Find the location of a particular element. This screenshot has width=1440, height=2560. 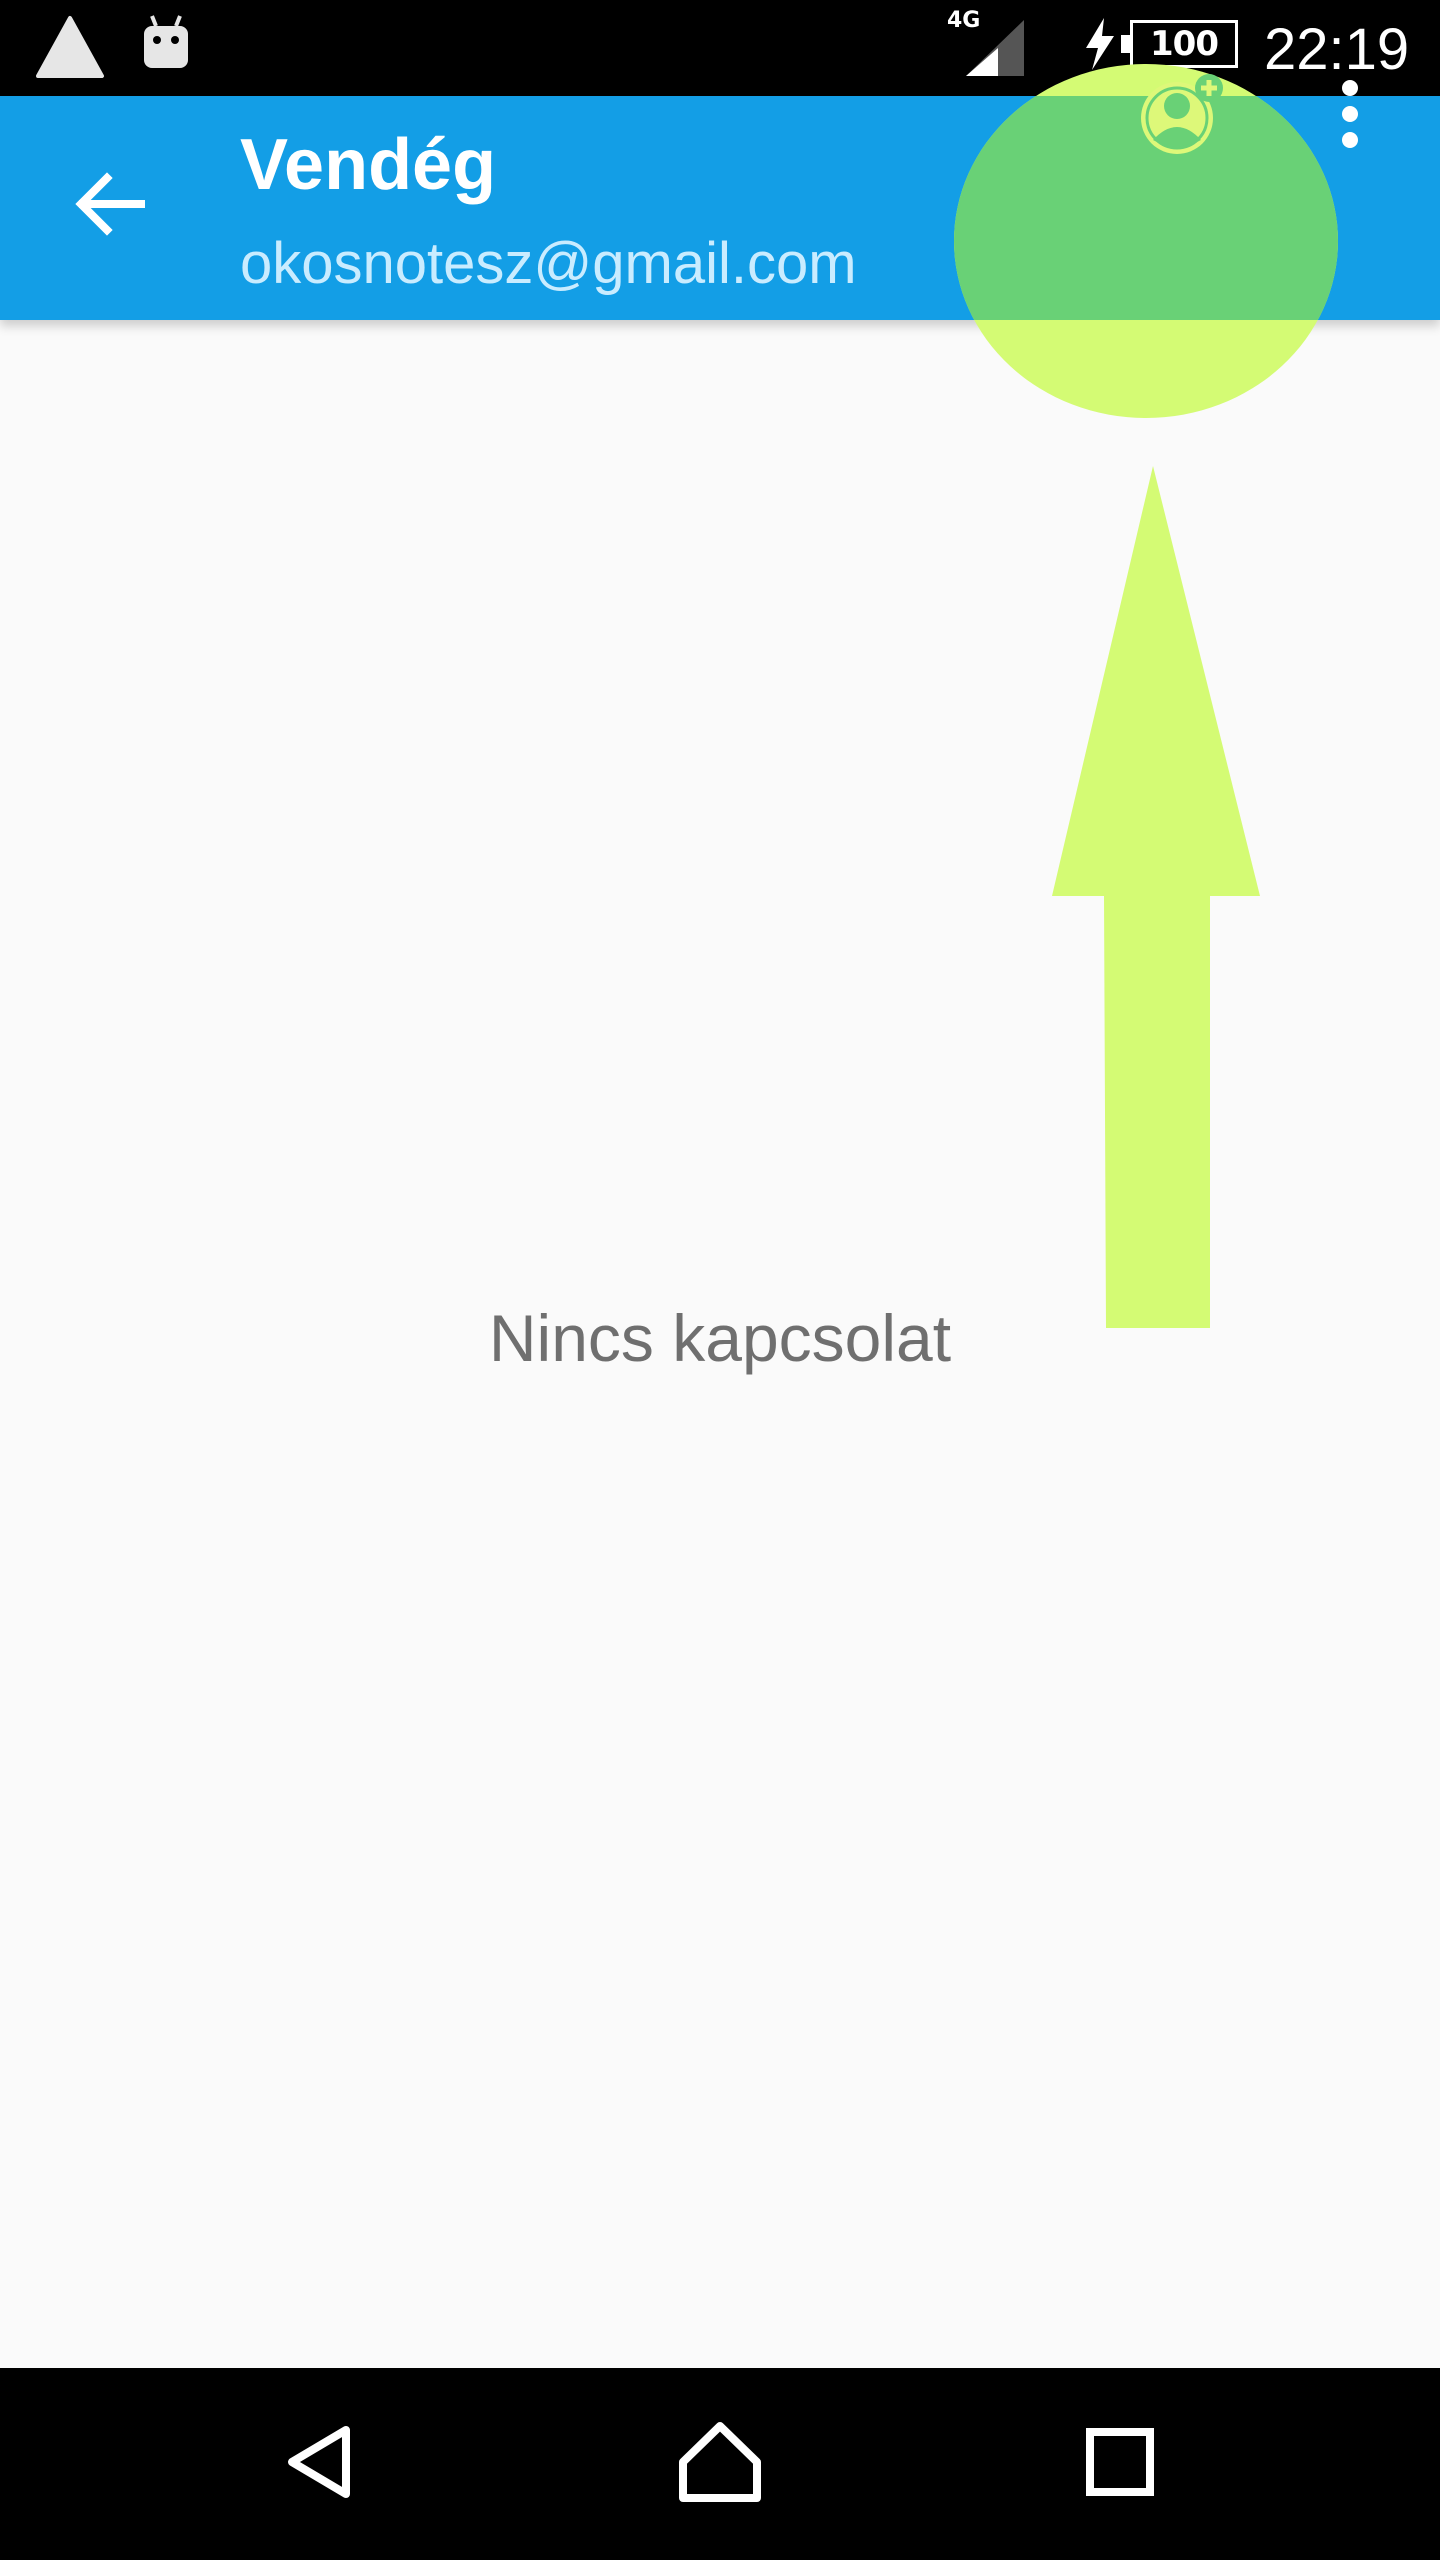

annotation-arrow-icon is located at coordinates (1150, 903).